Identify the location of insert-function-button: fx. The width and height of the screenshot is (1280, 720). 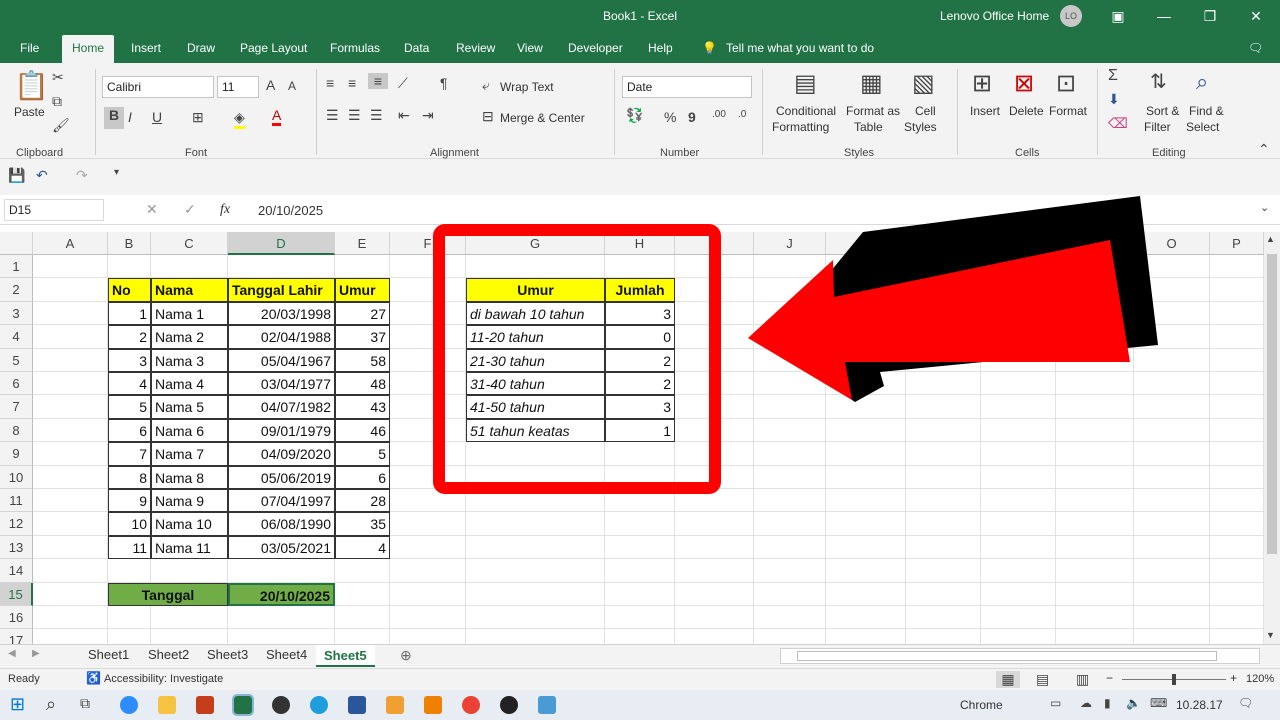
(225, 210).